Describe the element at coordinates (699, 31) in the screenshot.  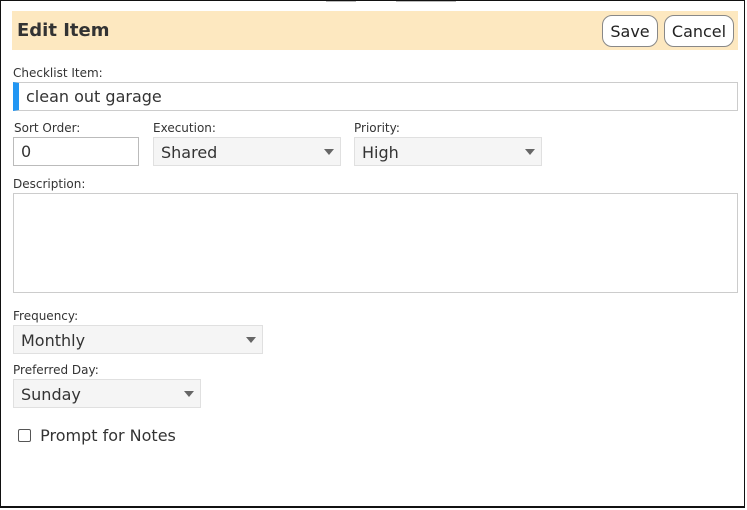
I see `cancel-button: Cancel` at that location.